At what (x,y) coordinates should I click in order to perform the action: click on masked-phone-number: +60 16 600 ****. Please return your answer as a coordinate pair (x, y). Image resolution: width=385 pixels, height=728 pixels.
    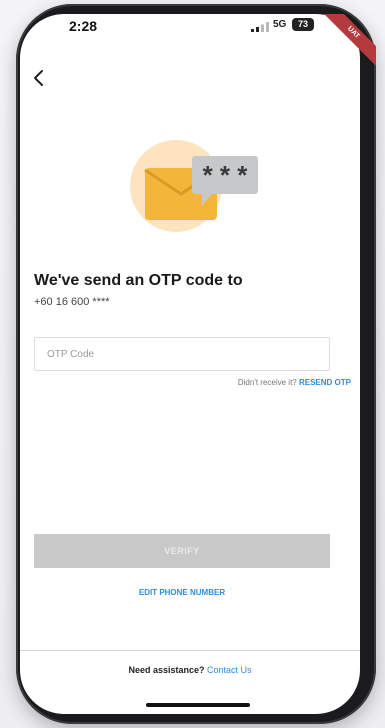
    Looking at the image, I should click on (72, 302).